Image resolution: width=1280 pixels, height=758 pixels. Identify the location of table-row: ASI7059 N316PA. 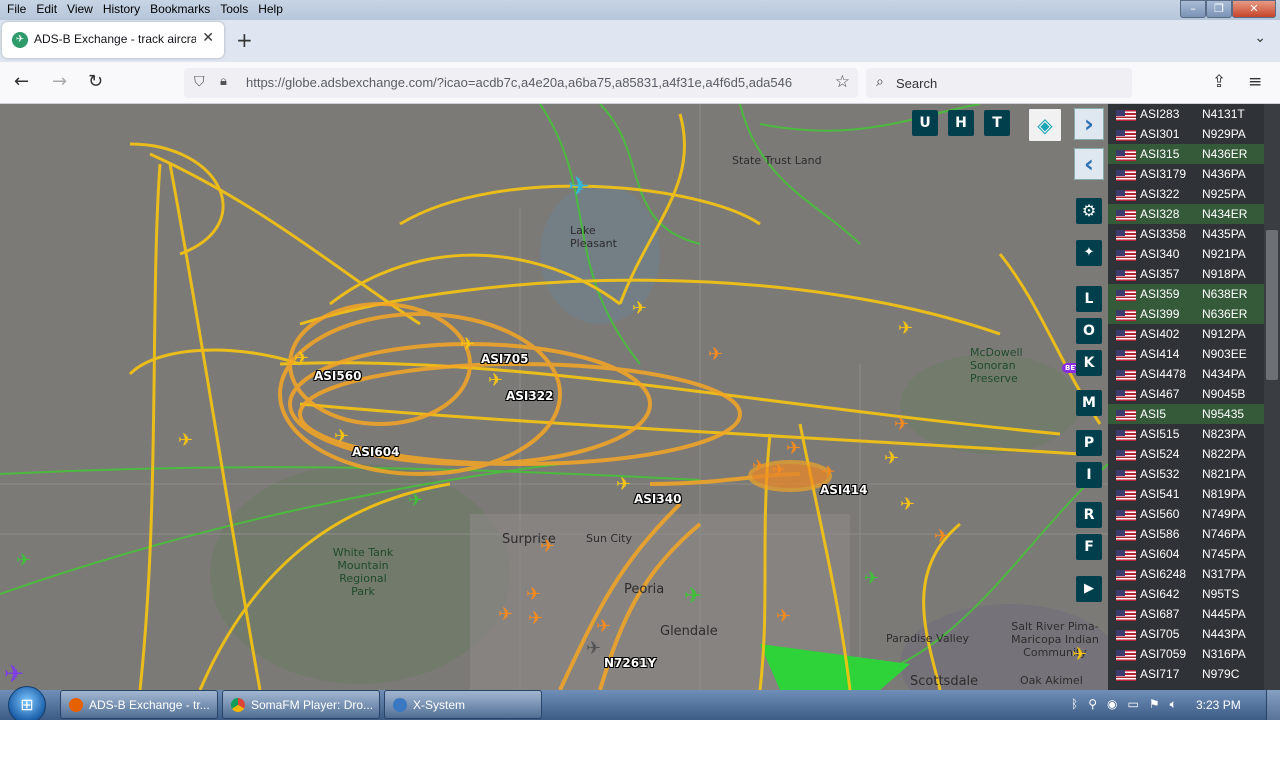
(1186, 654).